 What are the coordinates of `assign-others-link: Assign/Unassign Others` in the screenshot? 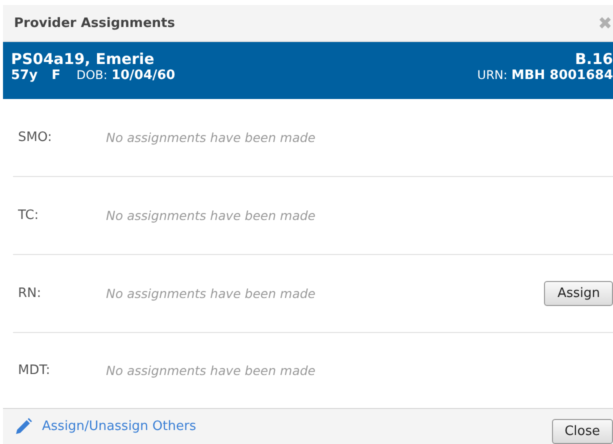 It's located at (119, 426).